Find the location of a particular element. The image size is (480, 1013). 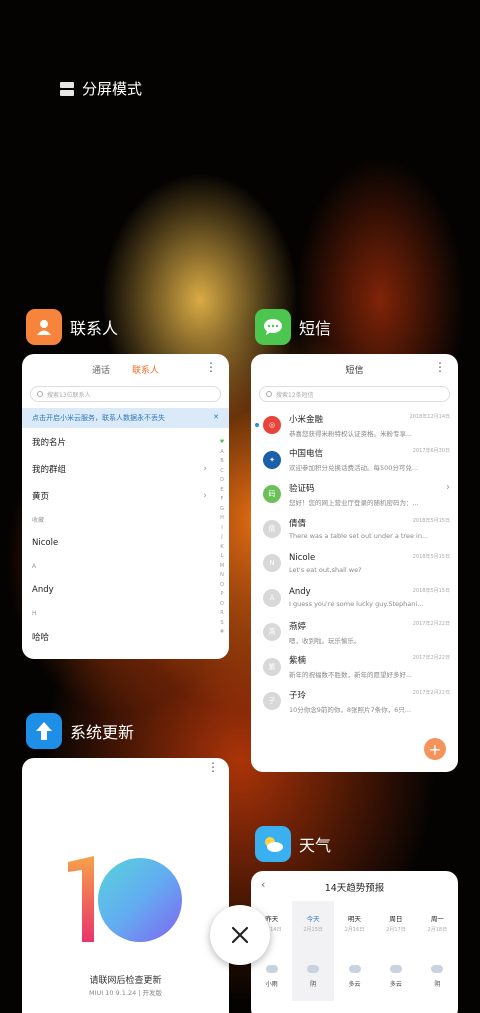

chevron-right-icon: › is located at coordinates (448, 487).